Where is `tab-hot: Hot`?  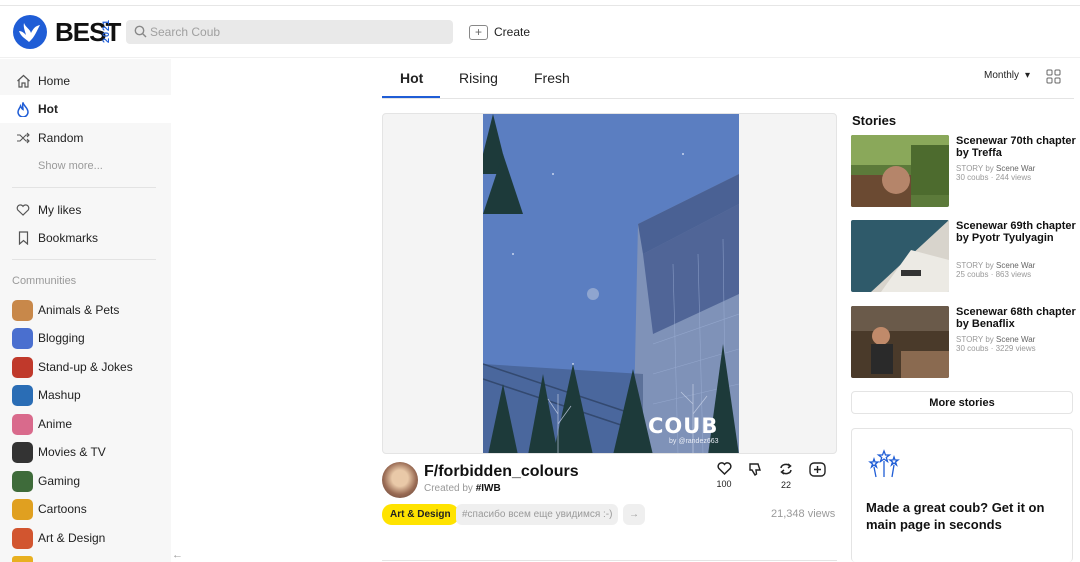 tab-hot: Hot is located at coordinates (411, 78).